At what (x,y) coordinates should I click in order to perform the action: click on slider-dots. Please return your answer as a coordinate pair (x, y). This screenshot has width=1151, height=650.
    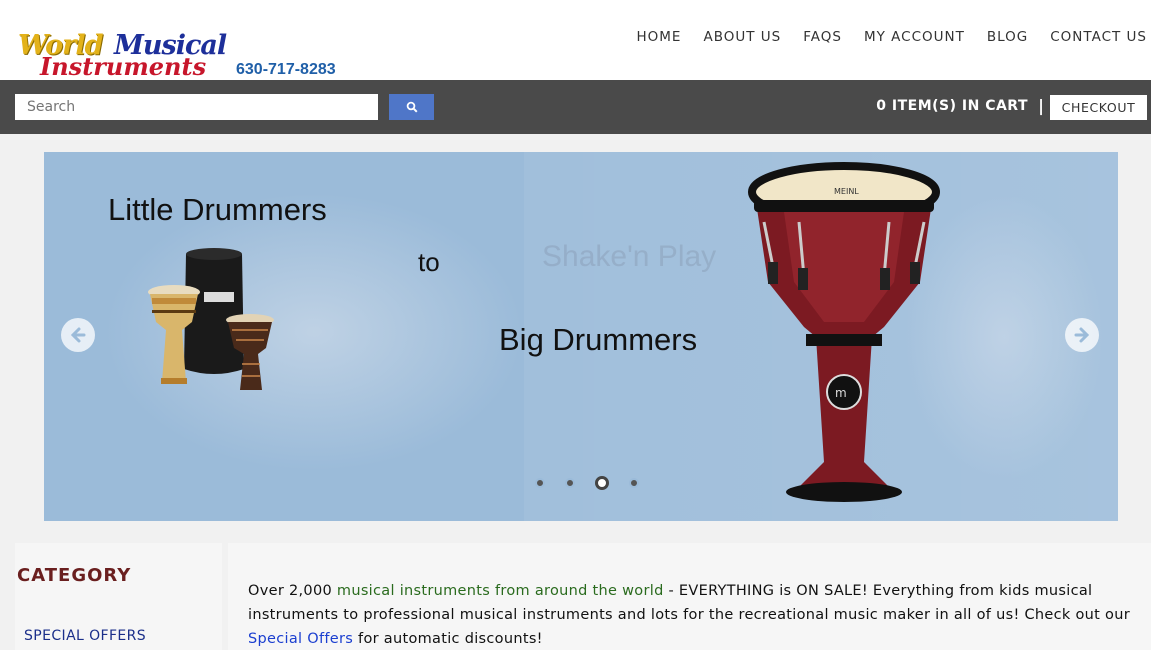
    Looking at the image, I should click on (597, 483).